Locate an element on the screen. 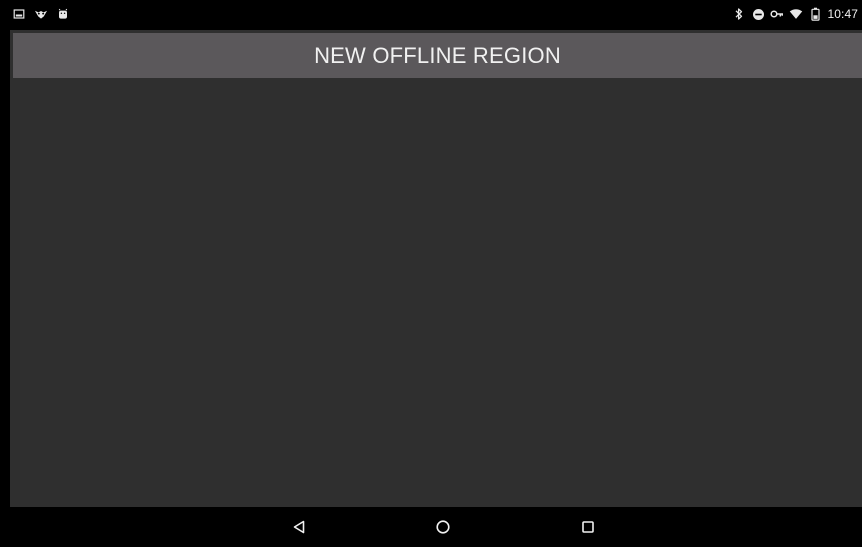 This screenshot has width=862, height=547. recents-button is located at coordinates (588, 527).